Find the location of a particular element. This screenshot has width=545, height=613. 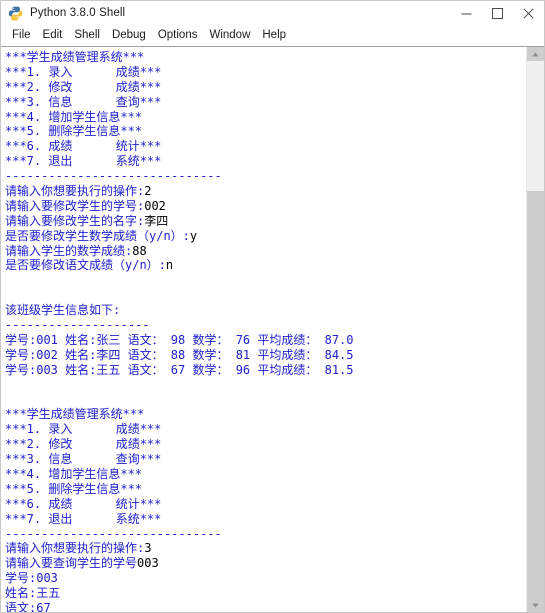

maximize-button is located at coordinates (497, 13).